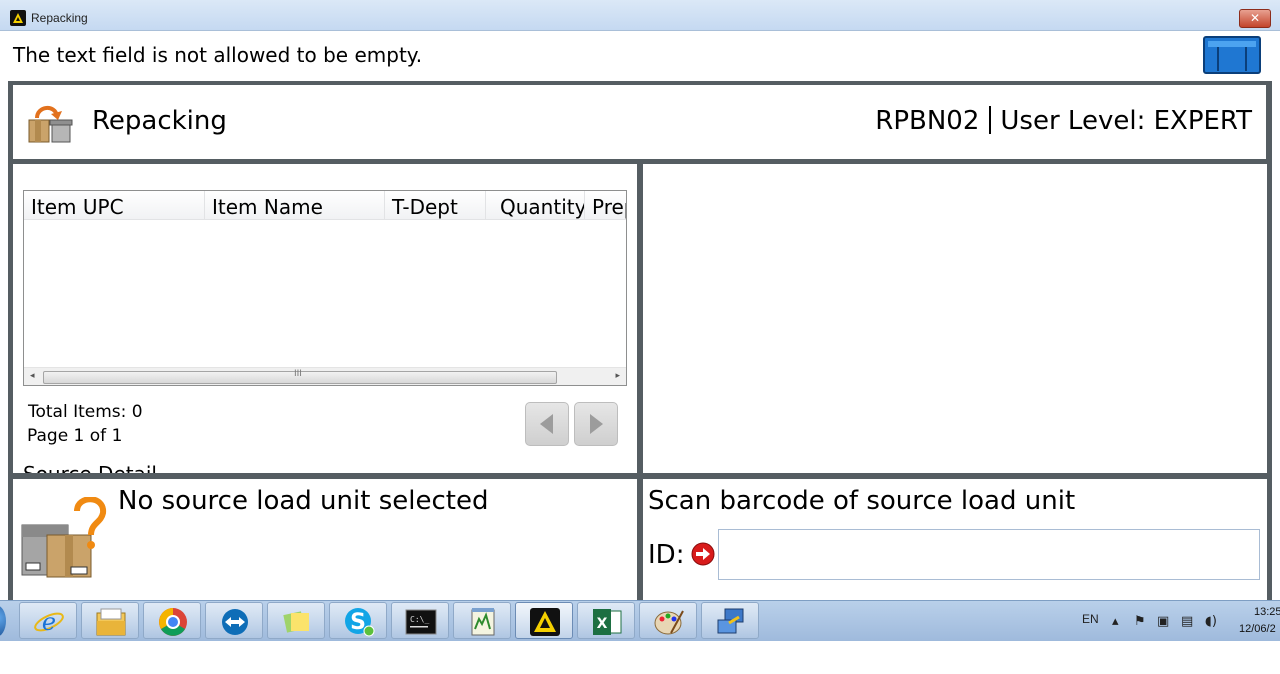  Describe the element at coordinates (295, 205) in the screenshot. I see `column-header-item-name: Item Name` at that location.